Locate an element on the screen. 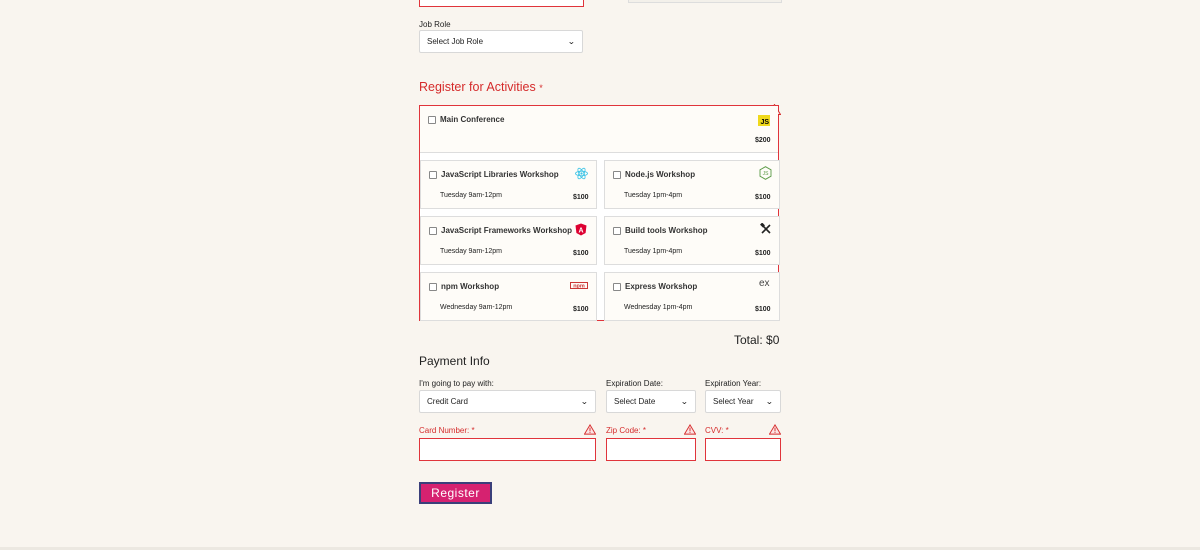 This screenshot has width=1200, height=550. svg-text: npm is located at coordinates (579, 286).